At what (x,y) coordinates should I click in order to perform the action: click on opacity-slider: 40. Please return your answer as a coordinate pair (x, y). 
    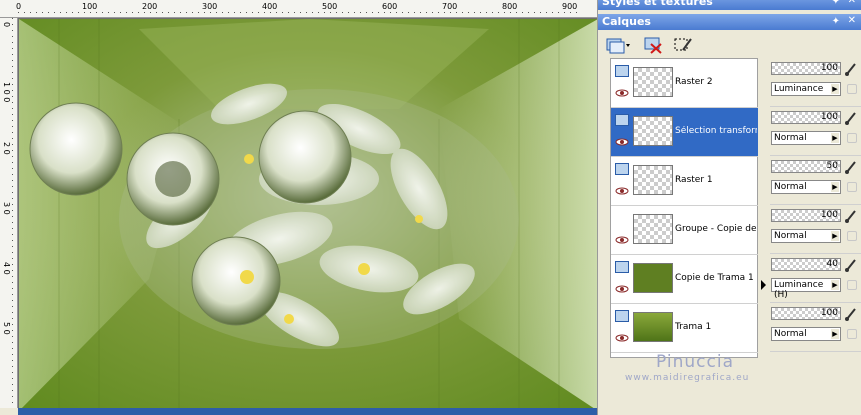
    Looking at the image, I should click on (806, 264).